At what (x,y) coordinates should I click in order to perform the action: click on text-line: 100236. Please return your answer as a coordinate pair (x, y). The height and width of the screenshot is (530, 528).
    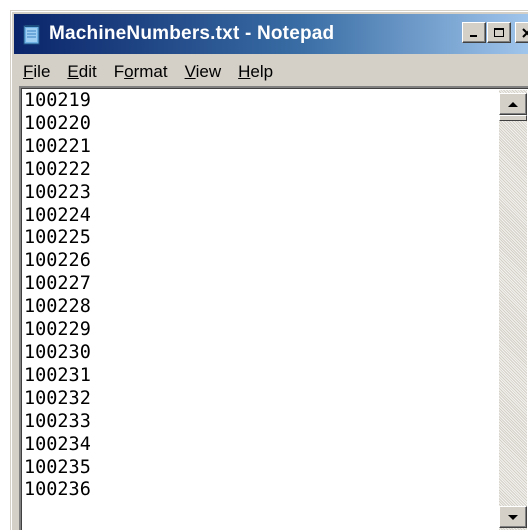
    Looking at the image, I should click on (57, 490).